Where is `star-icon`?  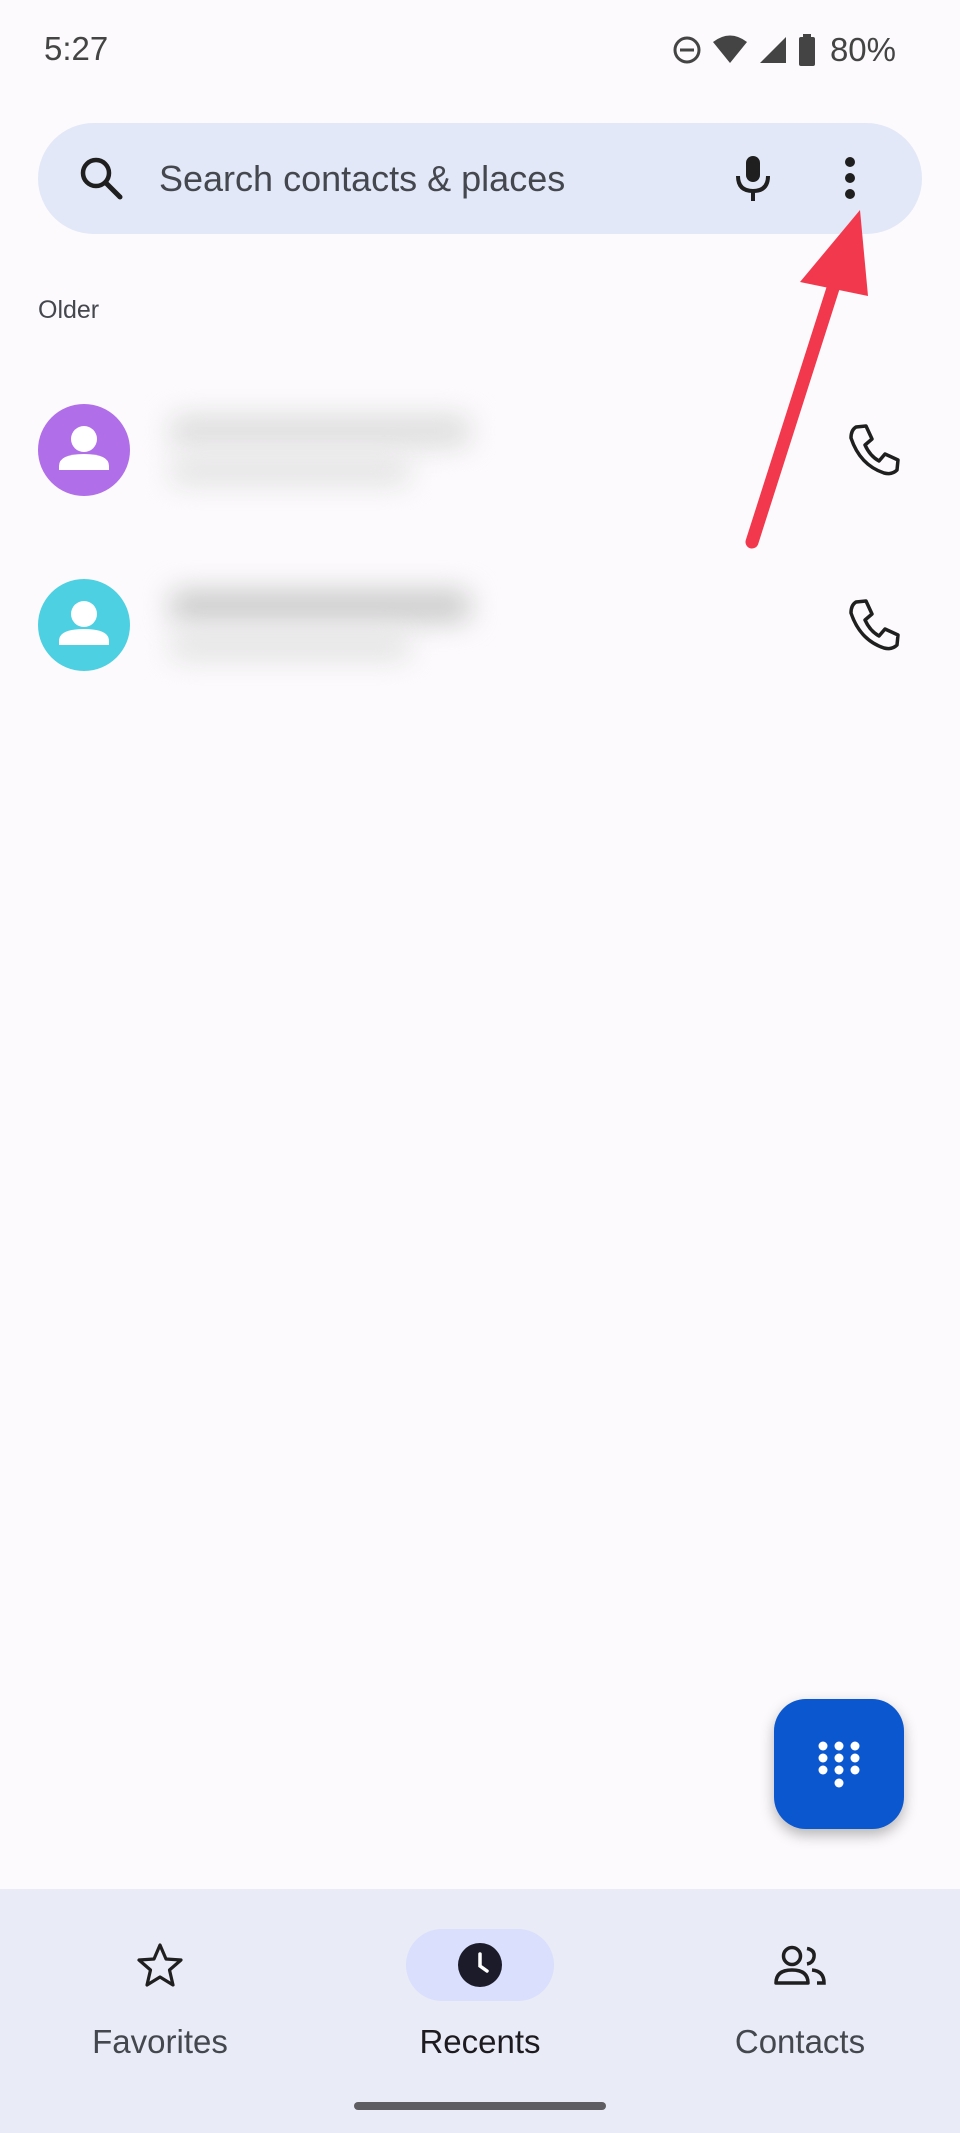
star-icon is located at coordinates (160, 1965).